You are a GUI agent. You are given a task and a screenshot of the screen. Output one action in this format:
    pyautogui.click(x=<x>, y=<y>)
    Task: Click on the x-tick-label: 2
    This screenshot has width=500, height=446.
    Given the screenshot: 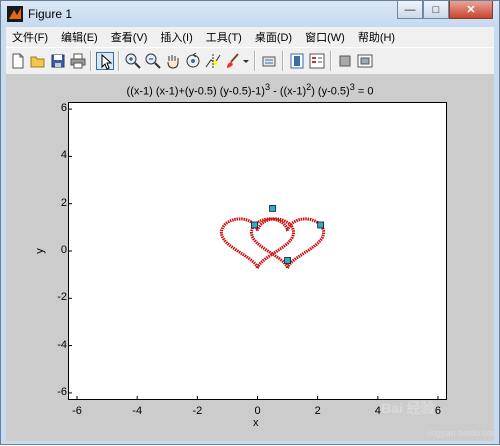 What is the action you would take?
    pyautogui.click(x=317, y=411)
    